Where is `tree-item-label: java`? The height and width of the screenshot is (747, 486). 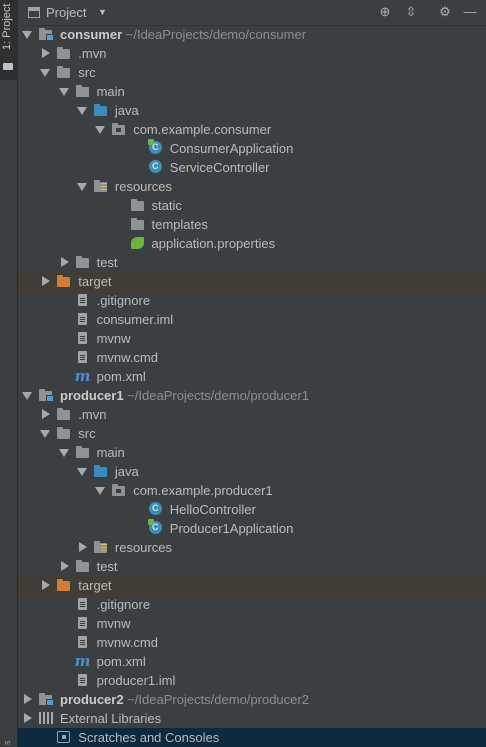
tree-item-label: java is located at coordinates (127, 471).